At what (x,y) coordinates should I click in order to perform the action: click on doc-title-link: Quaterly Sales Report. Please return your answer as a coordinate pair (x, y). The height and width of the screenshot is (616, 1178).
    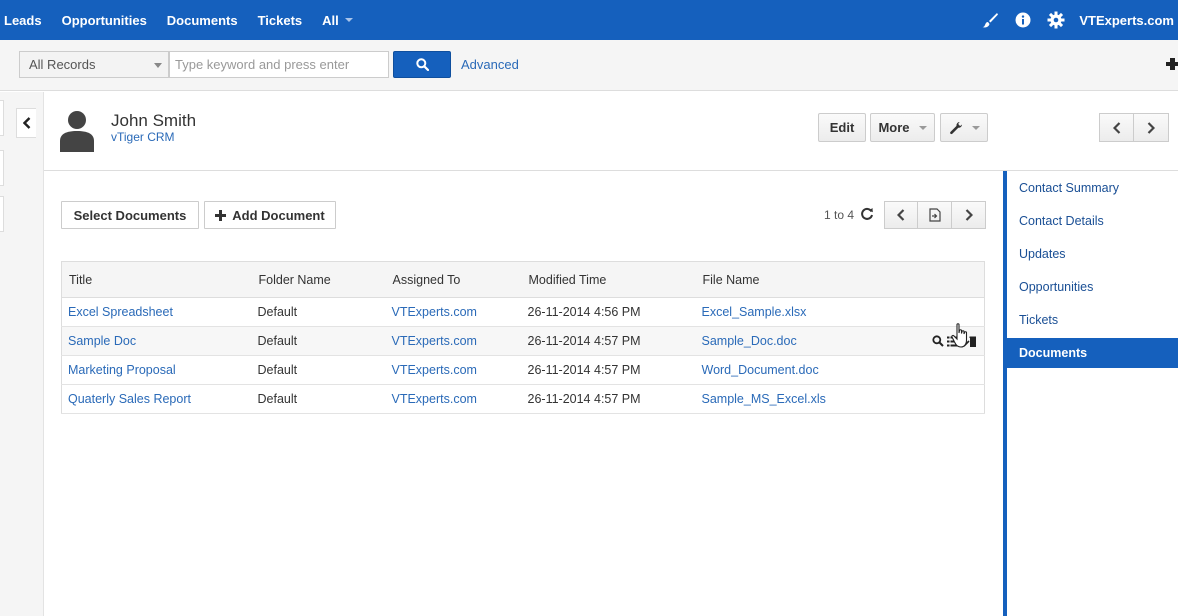
    Looking at the image, I should click on (156, 399).